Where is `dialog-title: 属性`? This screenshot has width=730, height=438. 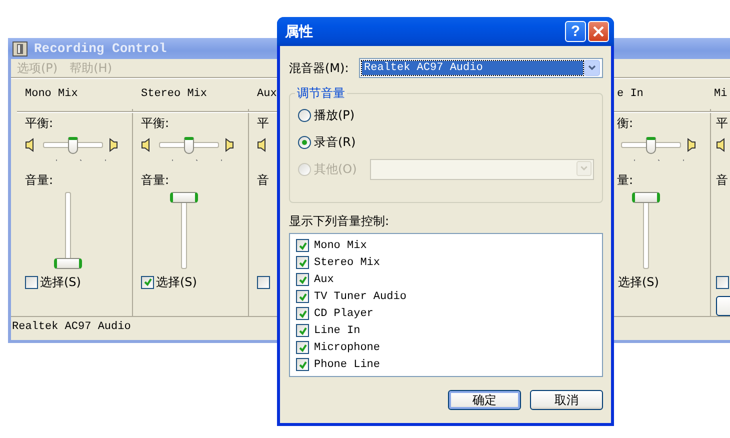 dialog-title: 属性 is located at coordinates (299, 31).